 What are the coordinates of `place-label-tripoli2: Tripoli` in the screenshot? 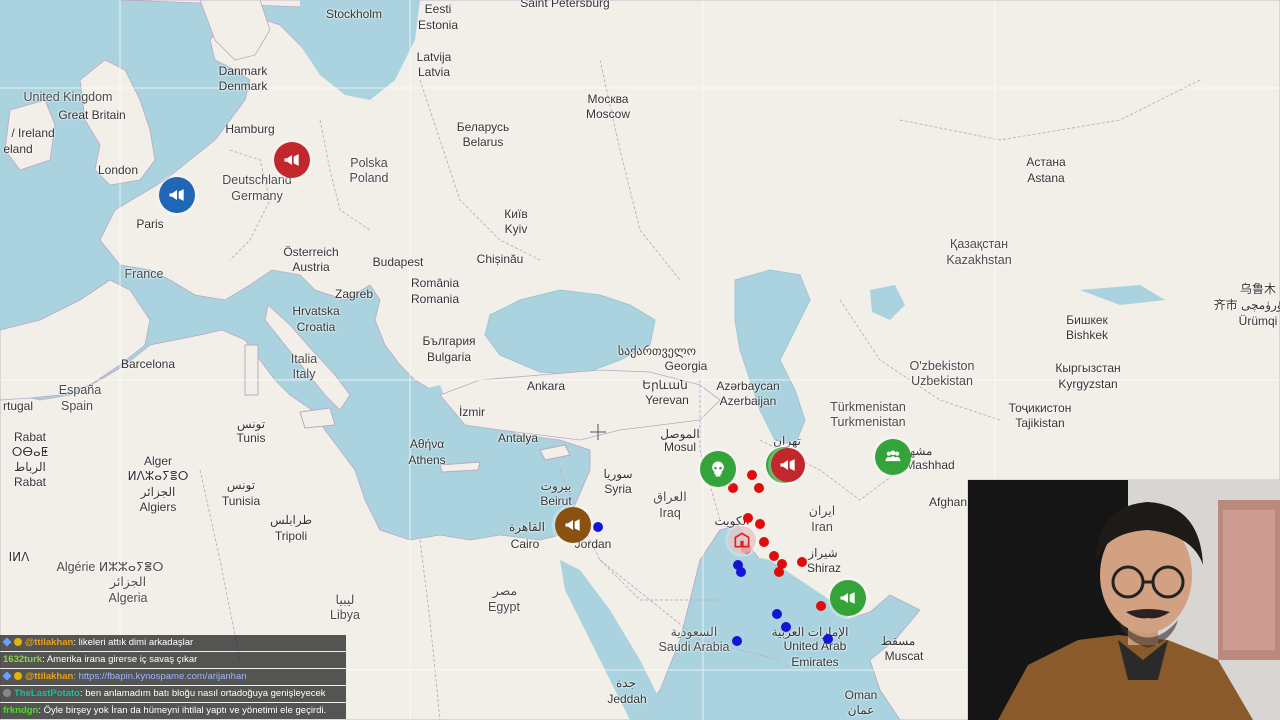 It's located at (291, 536).